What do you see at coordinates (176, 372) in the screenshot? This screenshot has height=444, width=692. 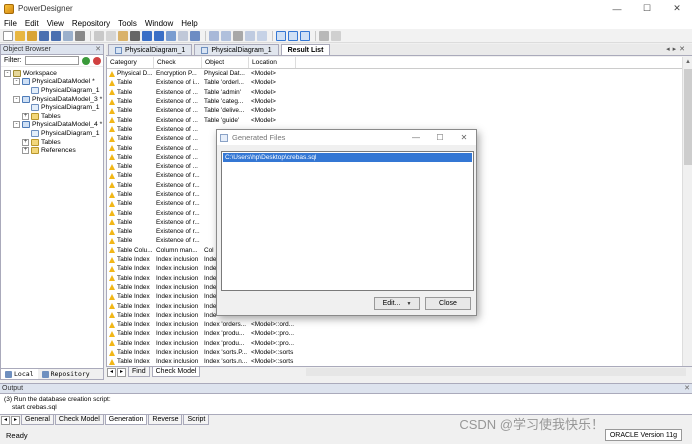 I see `tab-check-model: Check Model` at bounding box center [176, 372].